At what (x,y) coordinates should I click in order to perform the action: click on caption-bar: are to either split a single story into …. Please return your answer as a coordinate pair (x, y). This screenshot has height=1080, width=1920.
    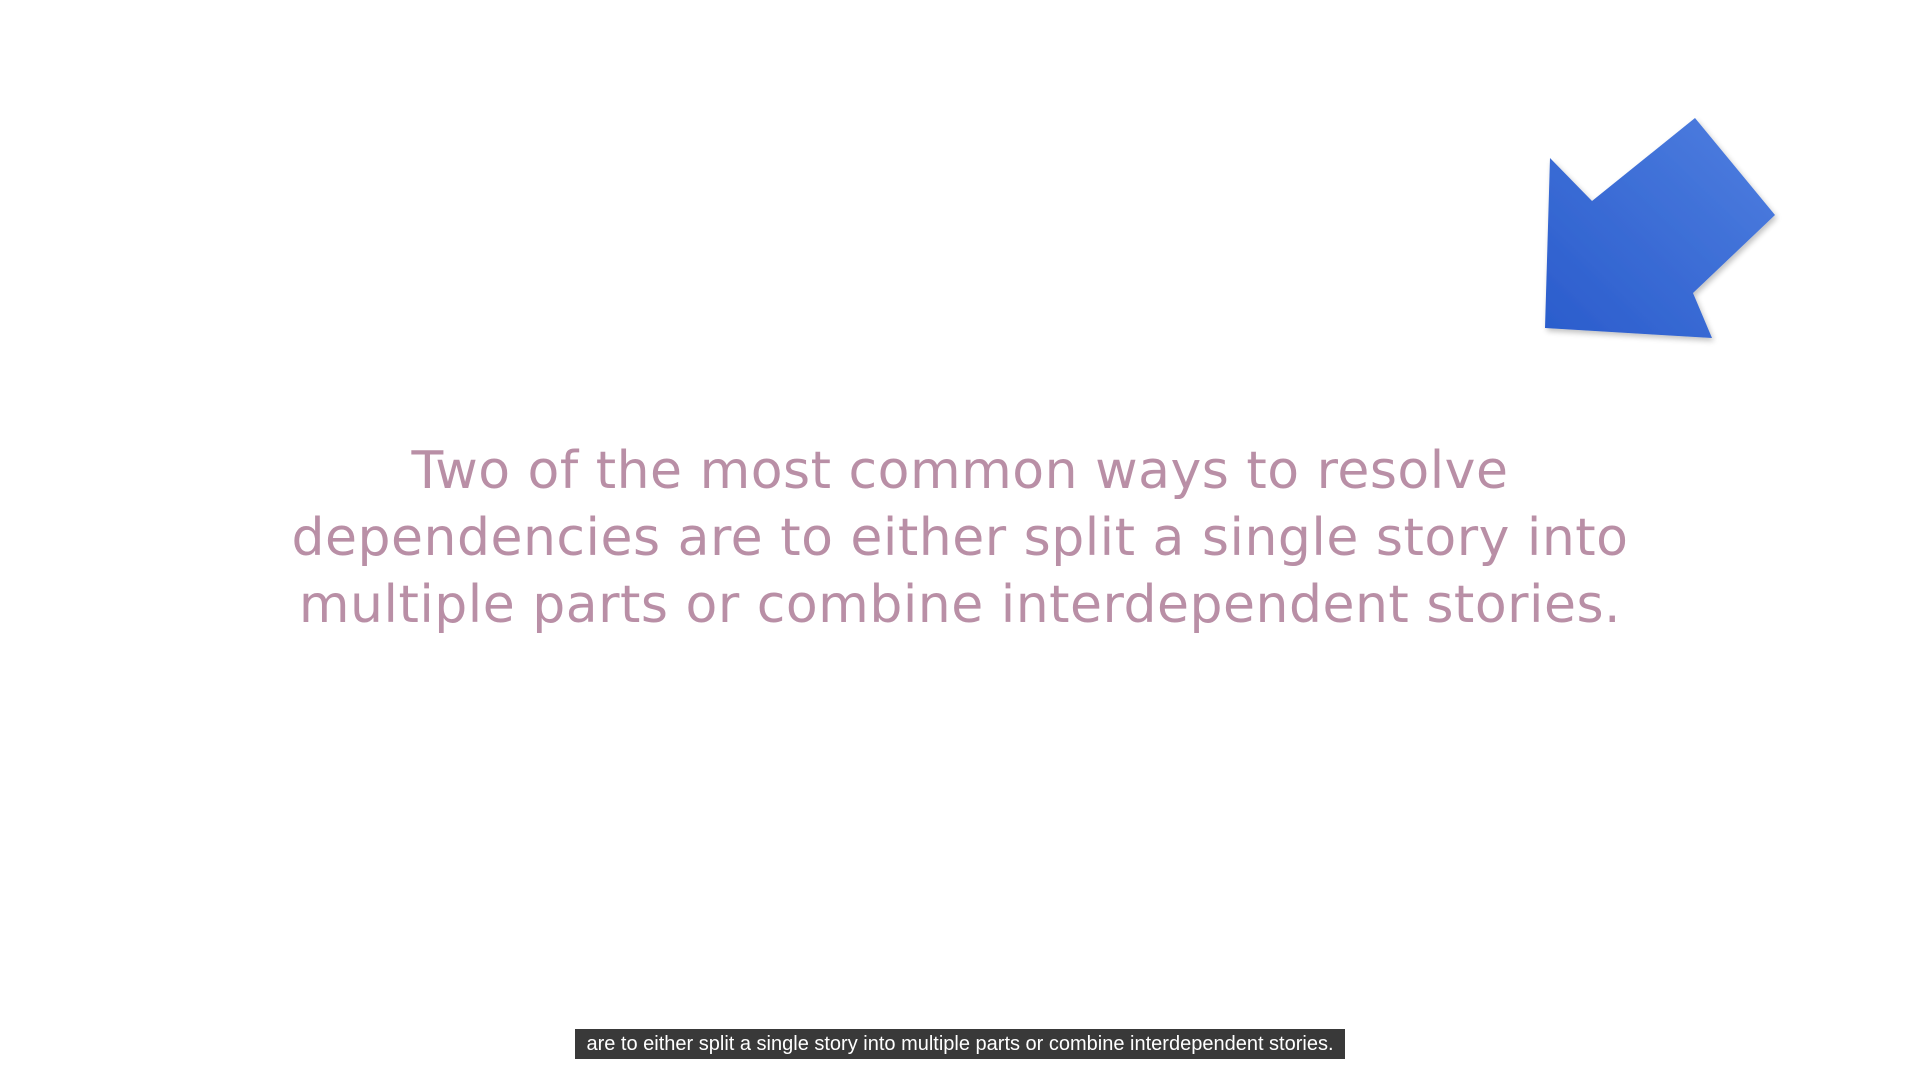
    Looking at the image, I should click on (960, 1044).